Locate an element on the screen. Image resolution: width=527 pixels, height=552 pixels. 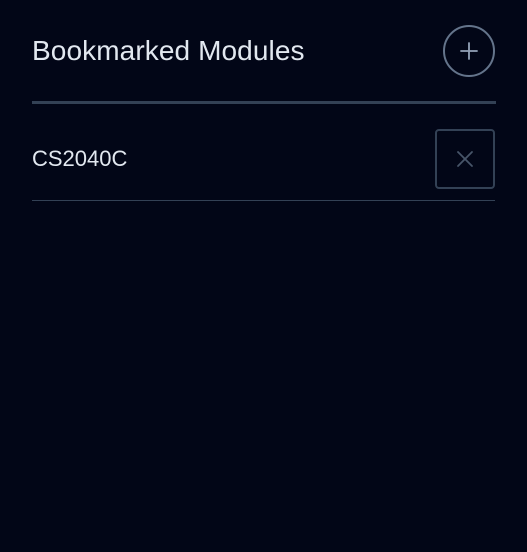
module-code: CS2040C is located at coordinates (80, 158).